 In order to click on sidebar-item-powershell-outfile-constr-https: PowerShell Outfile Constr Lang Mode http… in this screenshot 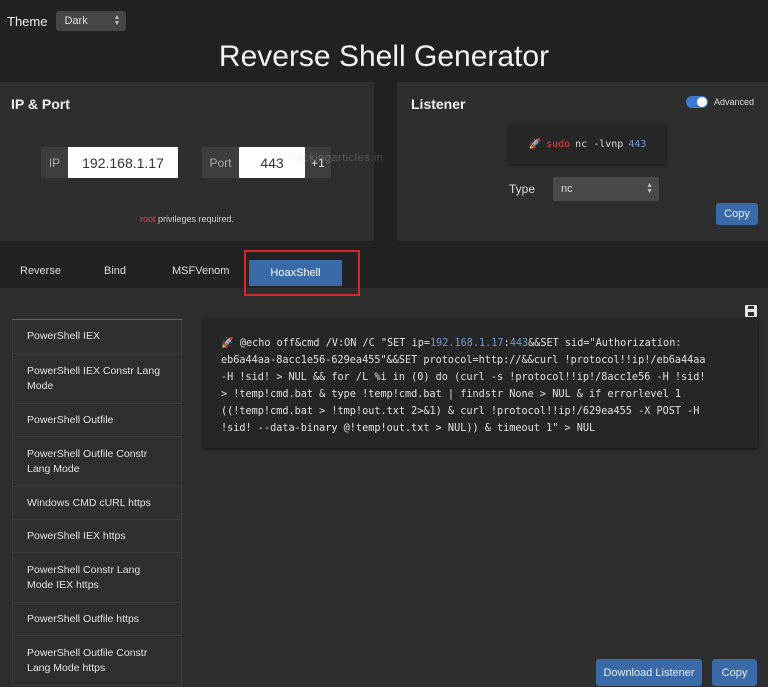, I will do `click(97, 661)`.